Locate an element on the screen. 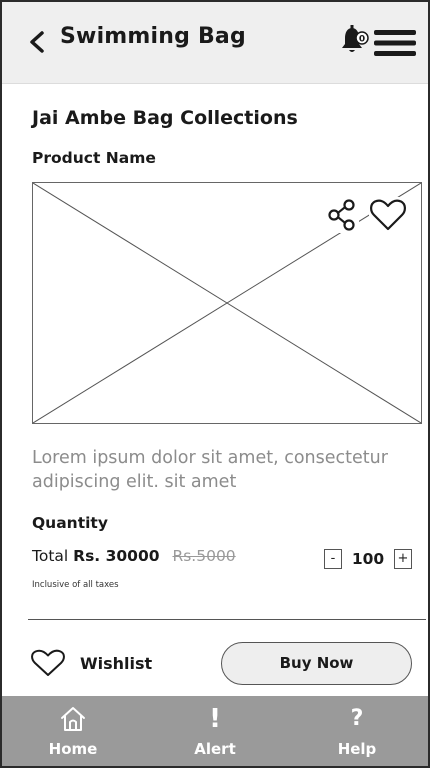  favorite-heart-icon is located at coordinates (388, 215).